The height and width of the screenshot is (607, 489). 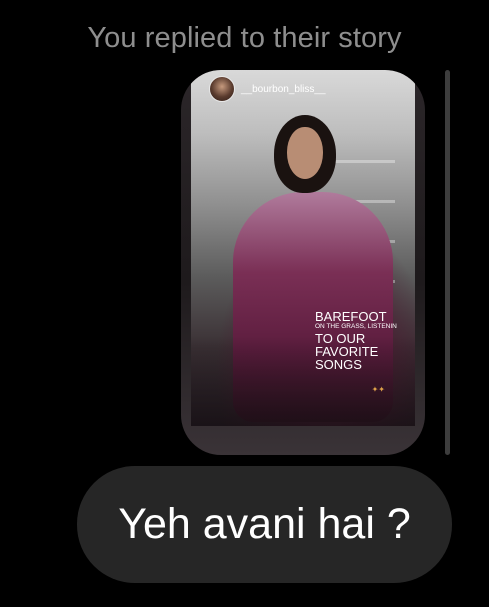 I want to click on overlay-line-2: ON THE GRASS, LISTENIN, so click(x=356, y=326).